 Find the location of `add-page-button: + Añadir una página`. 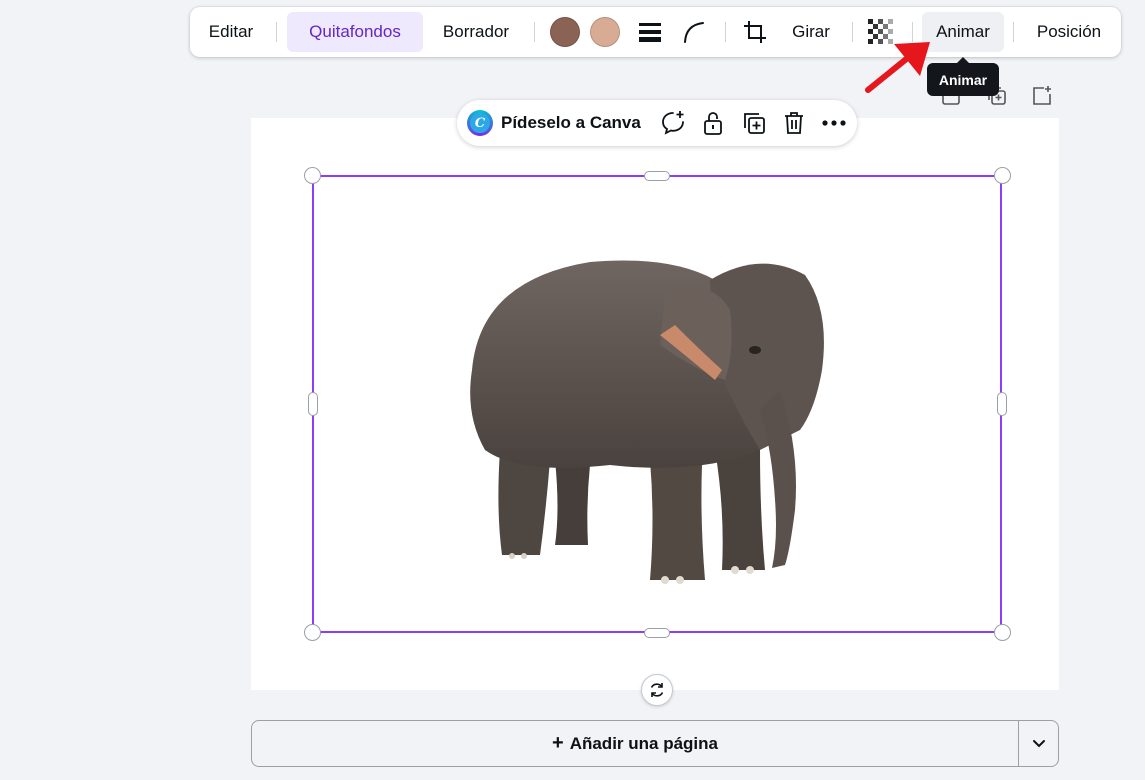

add-page-button: + Añadir una página is located at coordinates (635, 743).